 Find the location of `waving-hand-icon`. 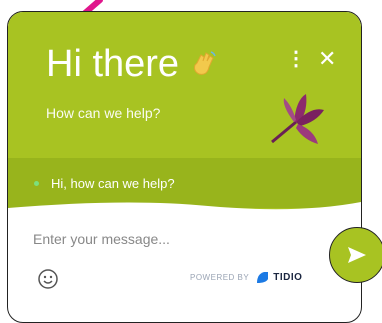

waving-hand-icon is located at coordinates (205, 63).